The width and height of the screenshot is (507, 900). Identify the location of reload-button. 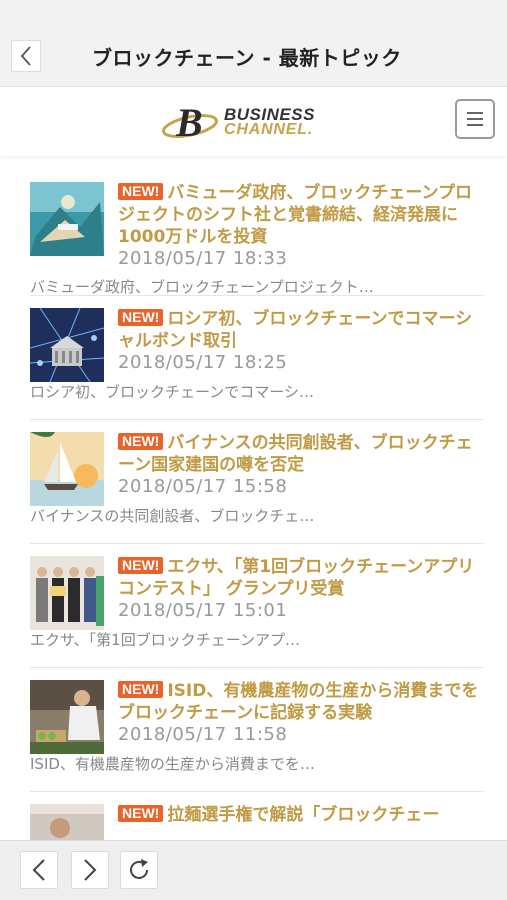
(139, 870).